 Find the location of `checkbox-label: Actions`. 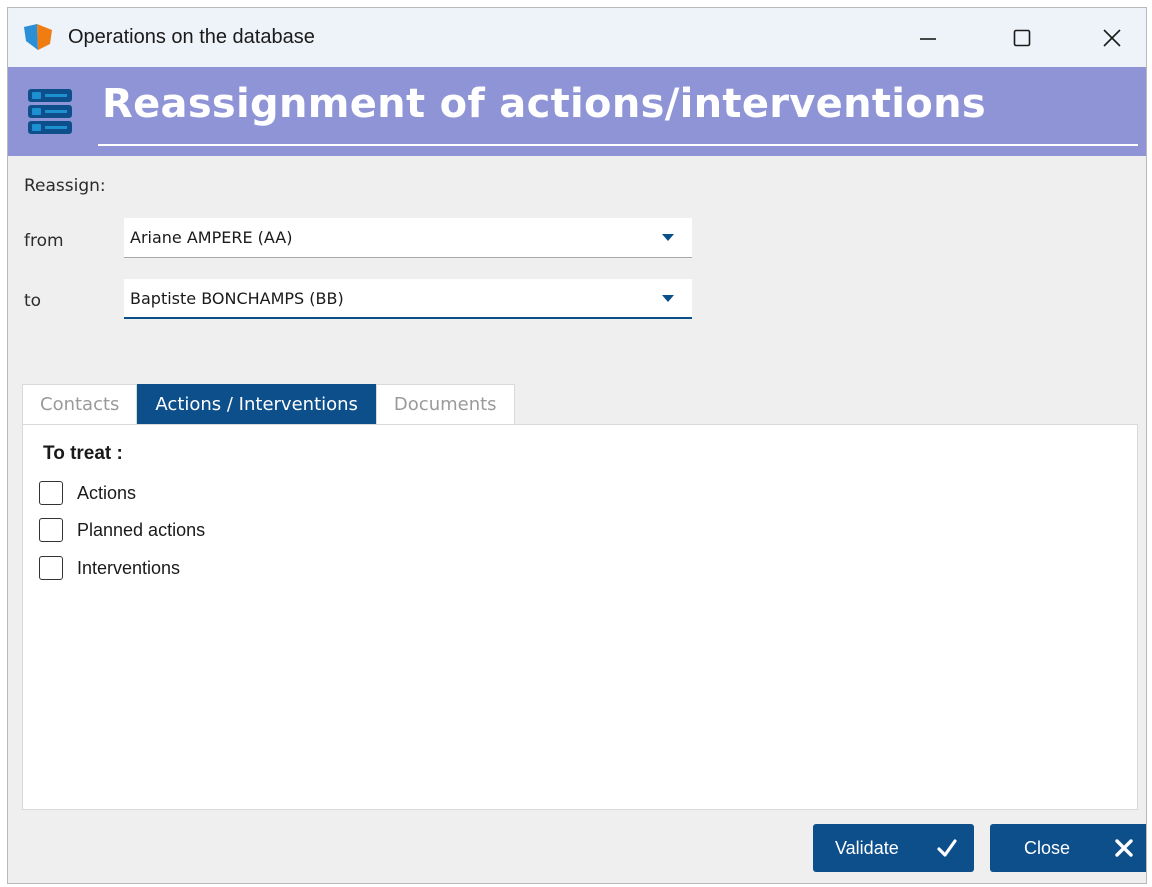

checkbox-label: Actions is located at coordinates (107, 492).